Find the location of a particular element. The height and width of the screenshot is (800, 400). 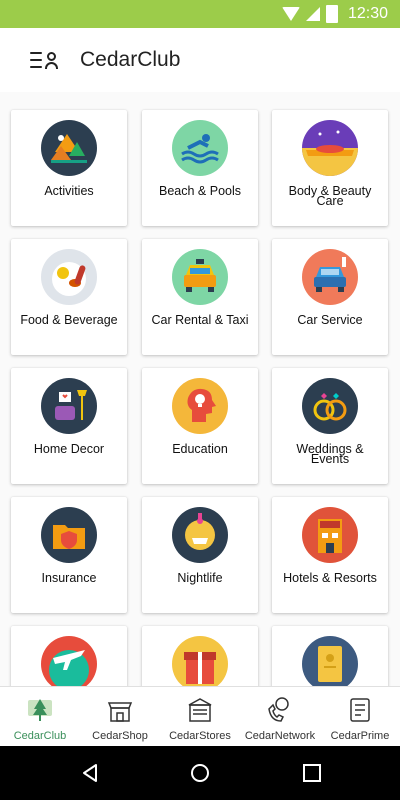

tab-label: CedarStores is located at coordinates (200, 736).